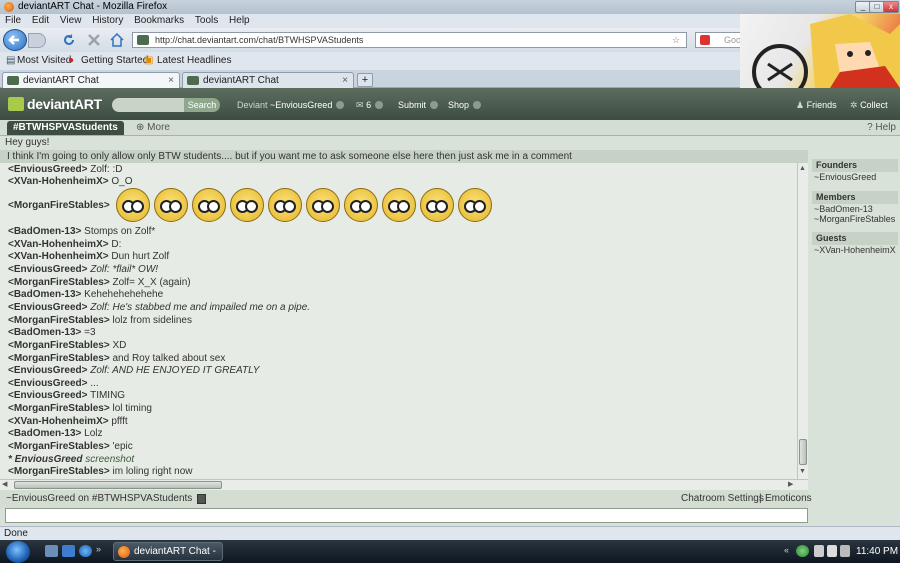 The width and height of the screenshot is (900, 563). What do you see at coordinates (68, 551) in the screenshot?
I see `switch-windows-icon` at bounding box center [68, 551].